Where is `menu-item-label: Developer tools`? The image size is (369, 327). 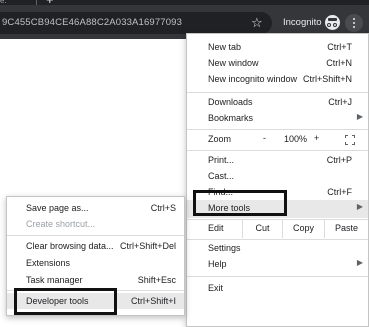 menu-item-label: Developer tools is located at coordinates (57, 301).